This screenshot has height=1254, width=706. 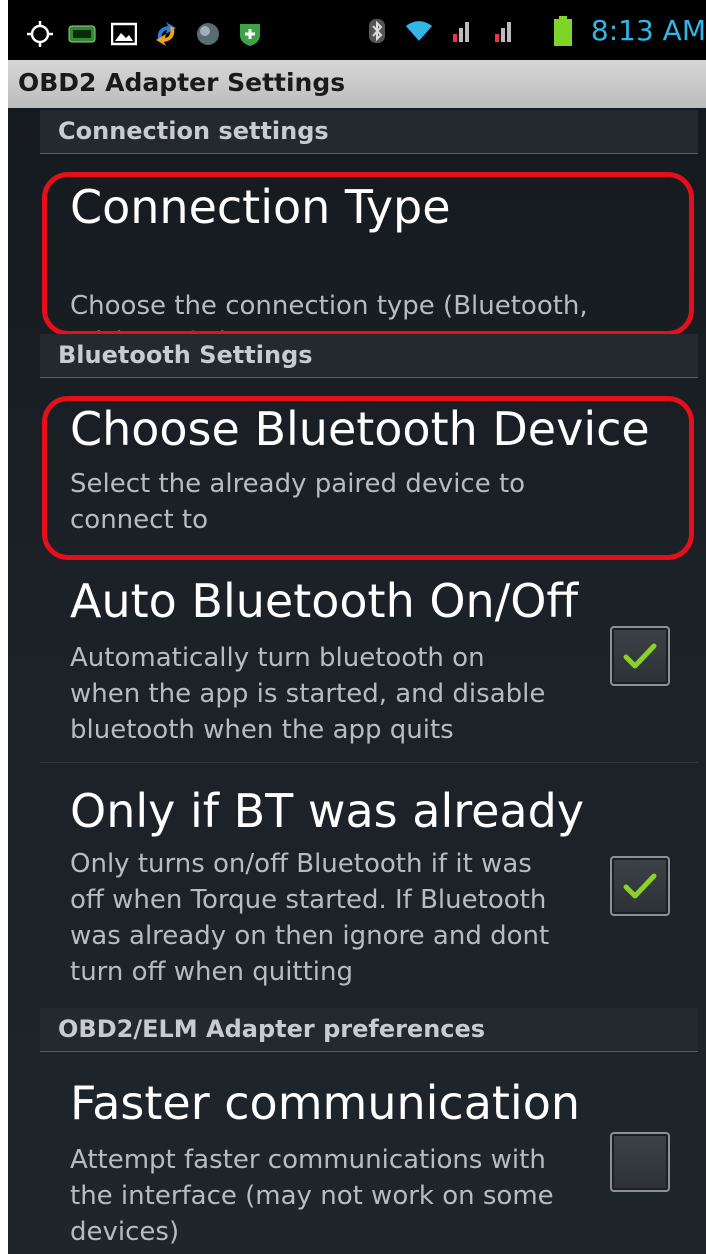 I want to click on pref-summary: off when Torque started. If Bluetooth, so click(x=308, y=900).